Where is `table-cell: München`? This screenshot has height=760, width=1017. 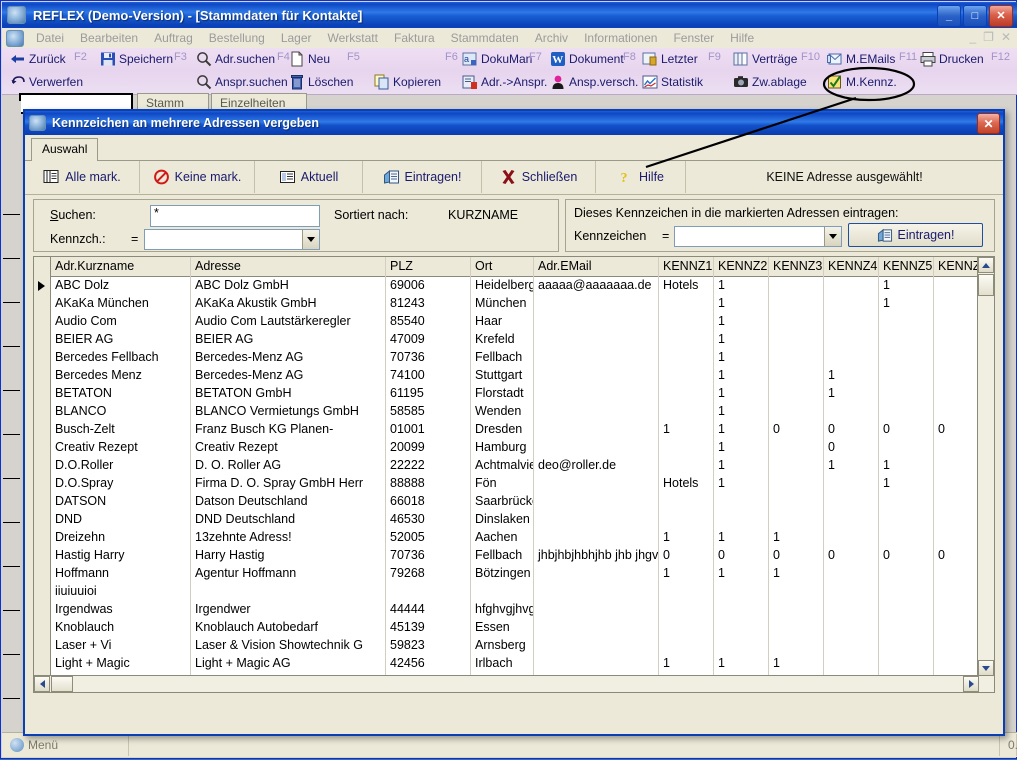 table-cell: München is located at coordinates (502, 304).